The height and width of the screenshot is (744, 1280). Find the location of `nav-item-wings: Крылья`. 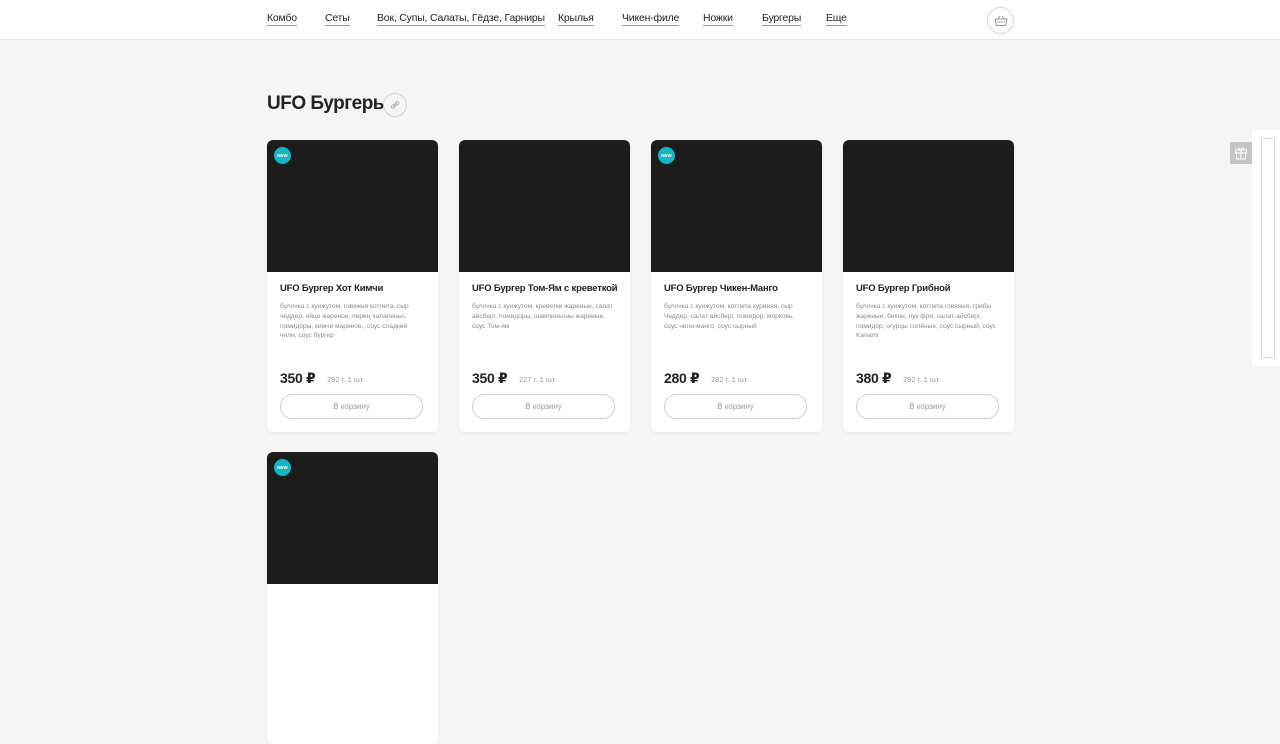

nav-item-wings: Крылья is located at coordinates (576, 19).